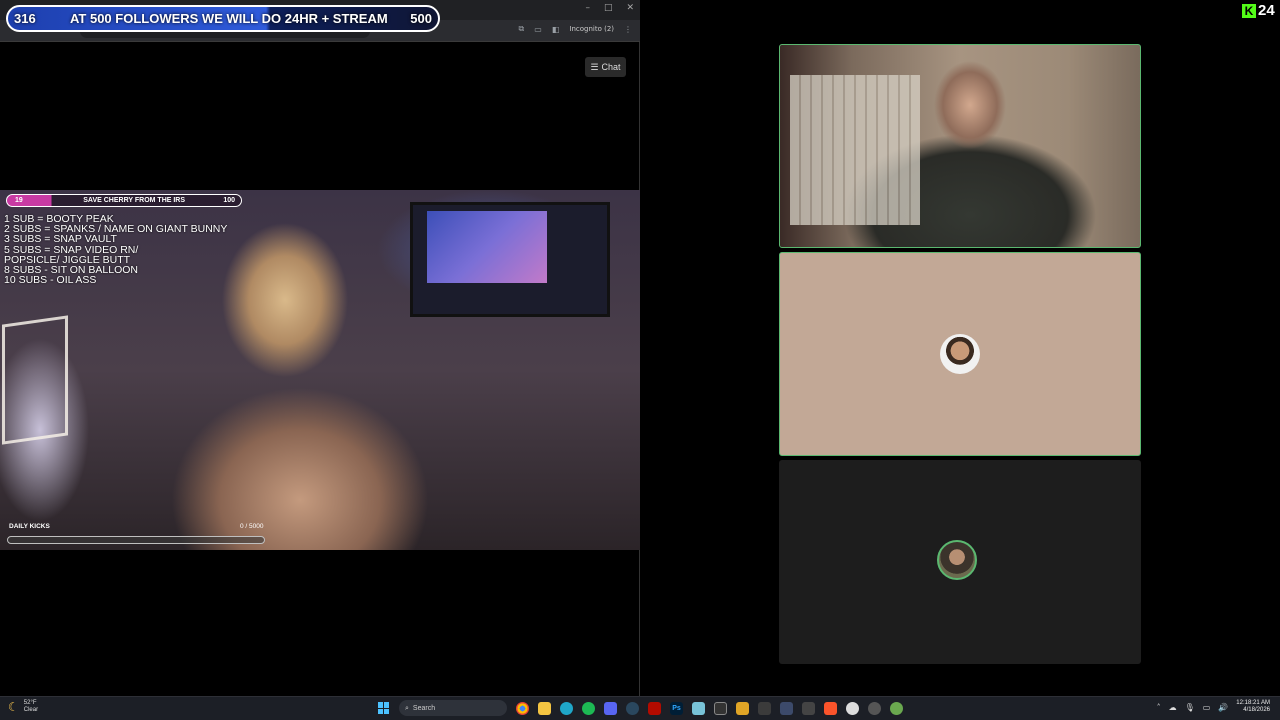 The image size is (1280, 720). I want to click on follower-goal-current: 316, so click(25, 18).